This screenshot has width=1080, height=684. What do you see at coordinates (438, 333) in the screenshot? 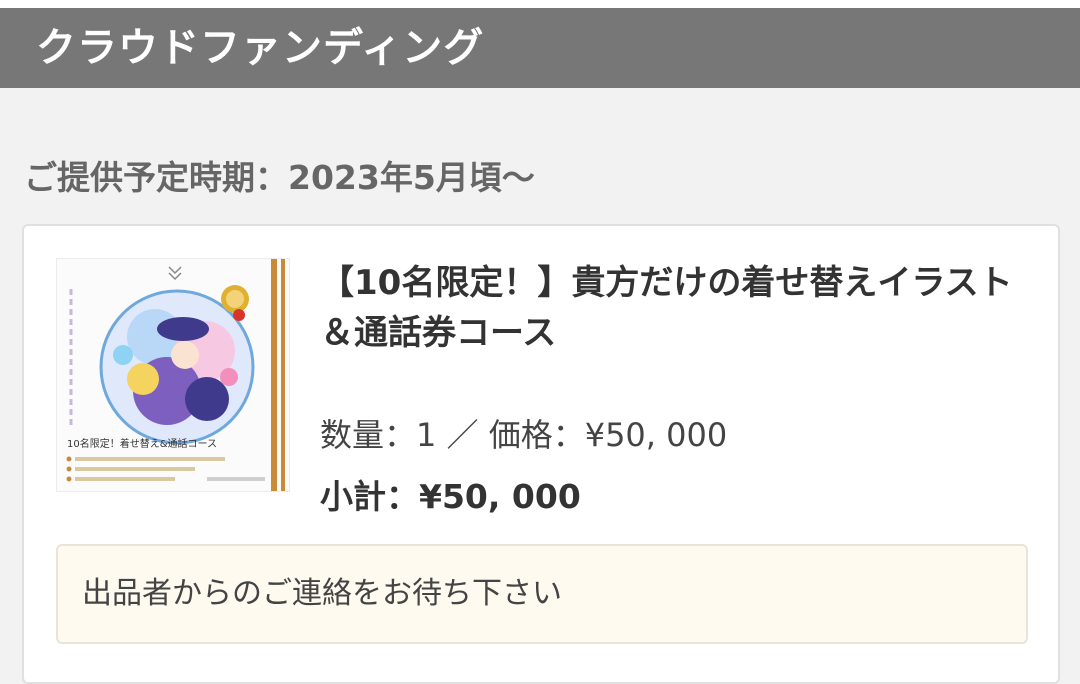
I see `product-title-line-2: ＆通話券コース` at bounding box center [438, 333].